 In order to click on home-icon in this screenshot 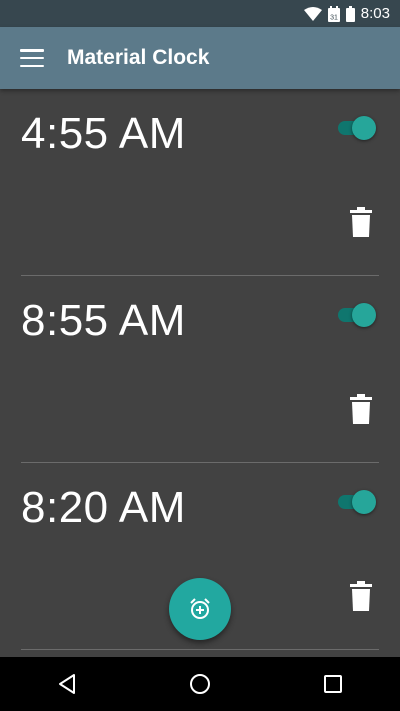, I will do `click(200, 684)`.